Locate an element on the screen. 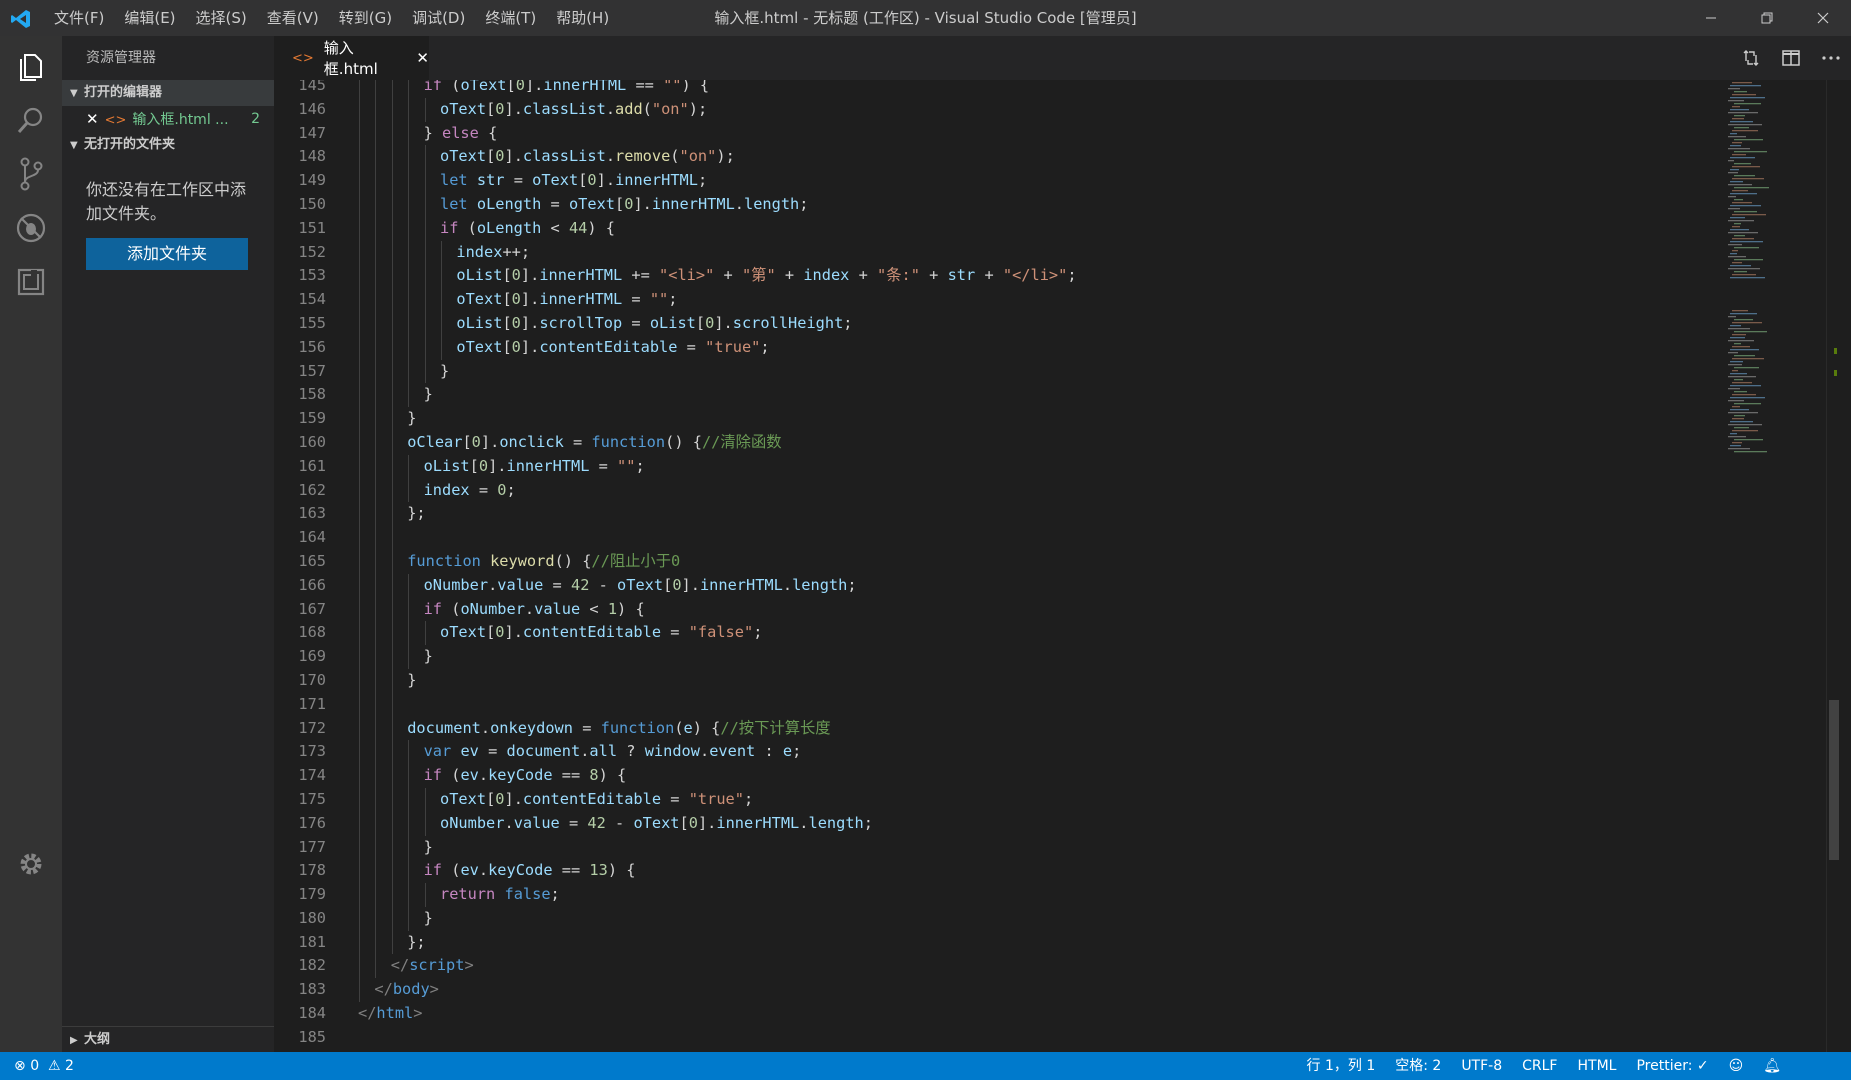  source-control-icon is located at coordinates (31, 174).